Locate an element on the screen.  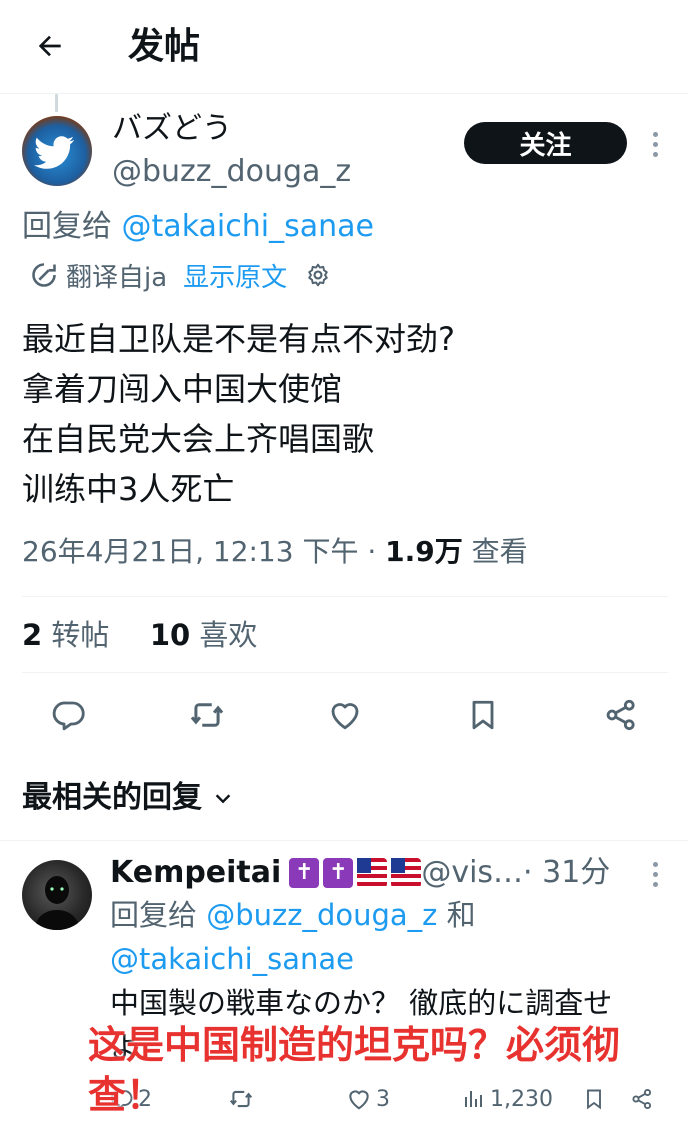
views-label: 查看 is located at coordinates (495, 551).